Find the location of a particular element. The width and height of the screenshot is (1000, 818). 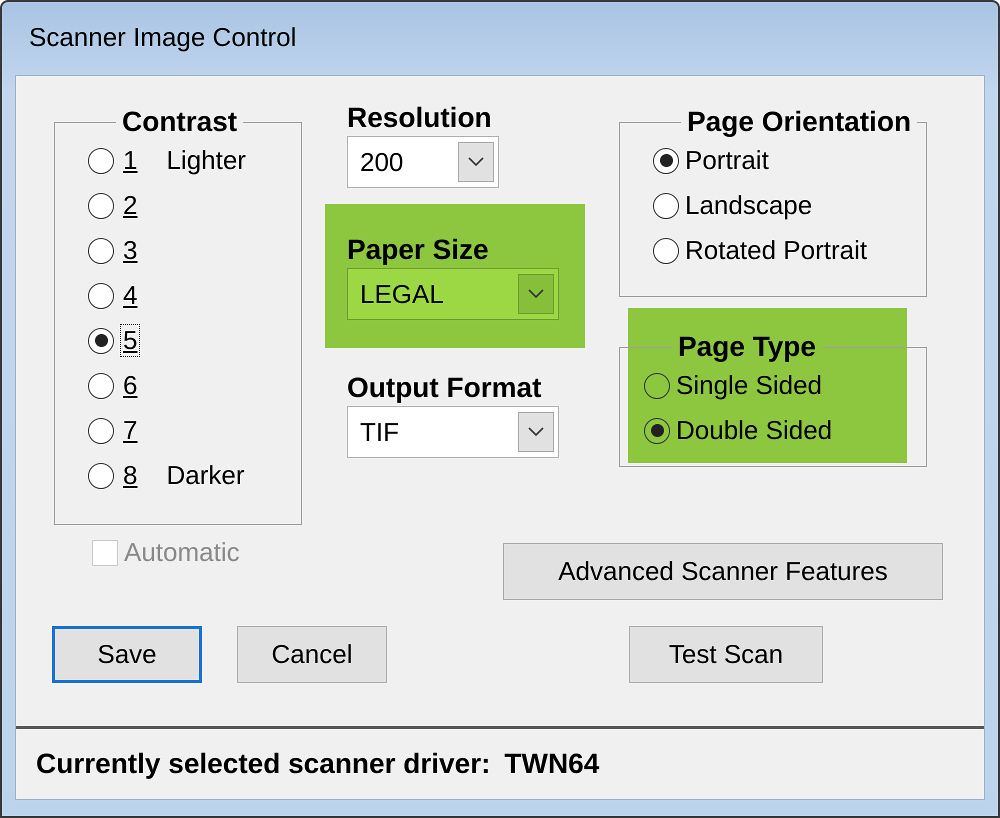

radio-option: Portrait is located at coordinates (789, 160).